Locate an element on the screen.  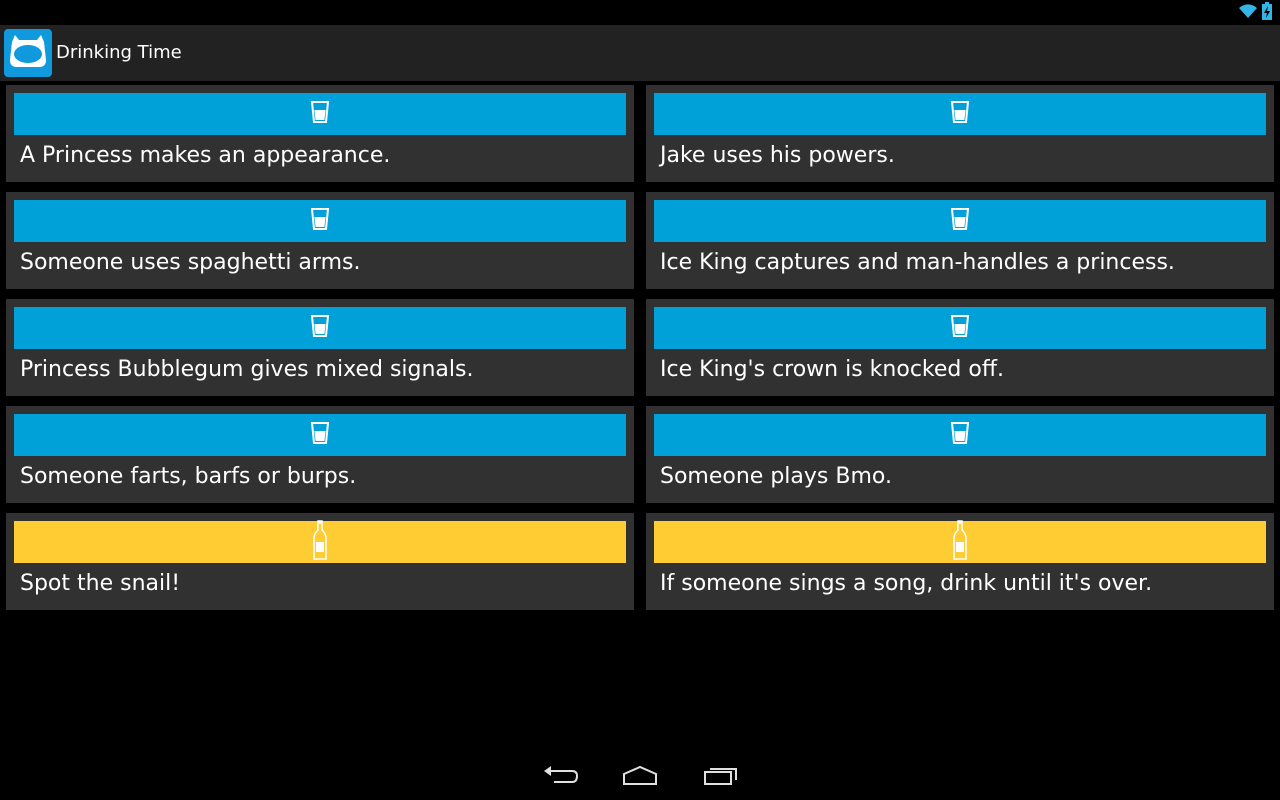
back-icon is located at coordinates (560, 778).